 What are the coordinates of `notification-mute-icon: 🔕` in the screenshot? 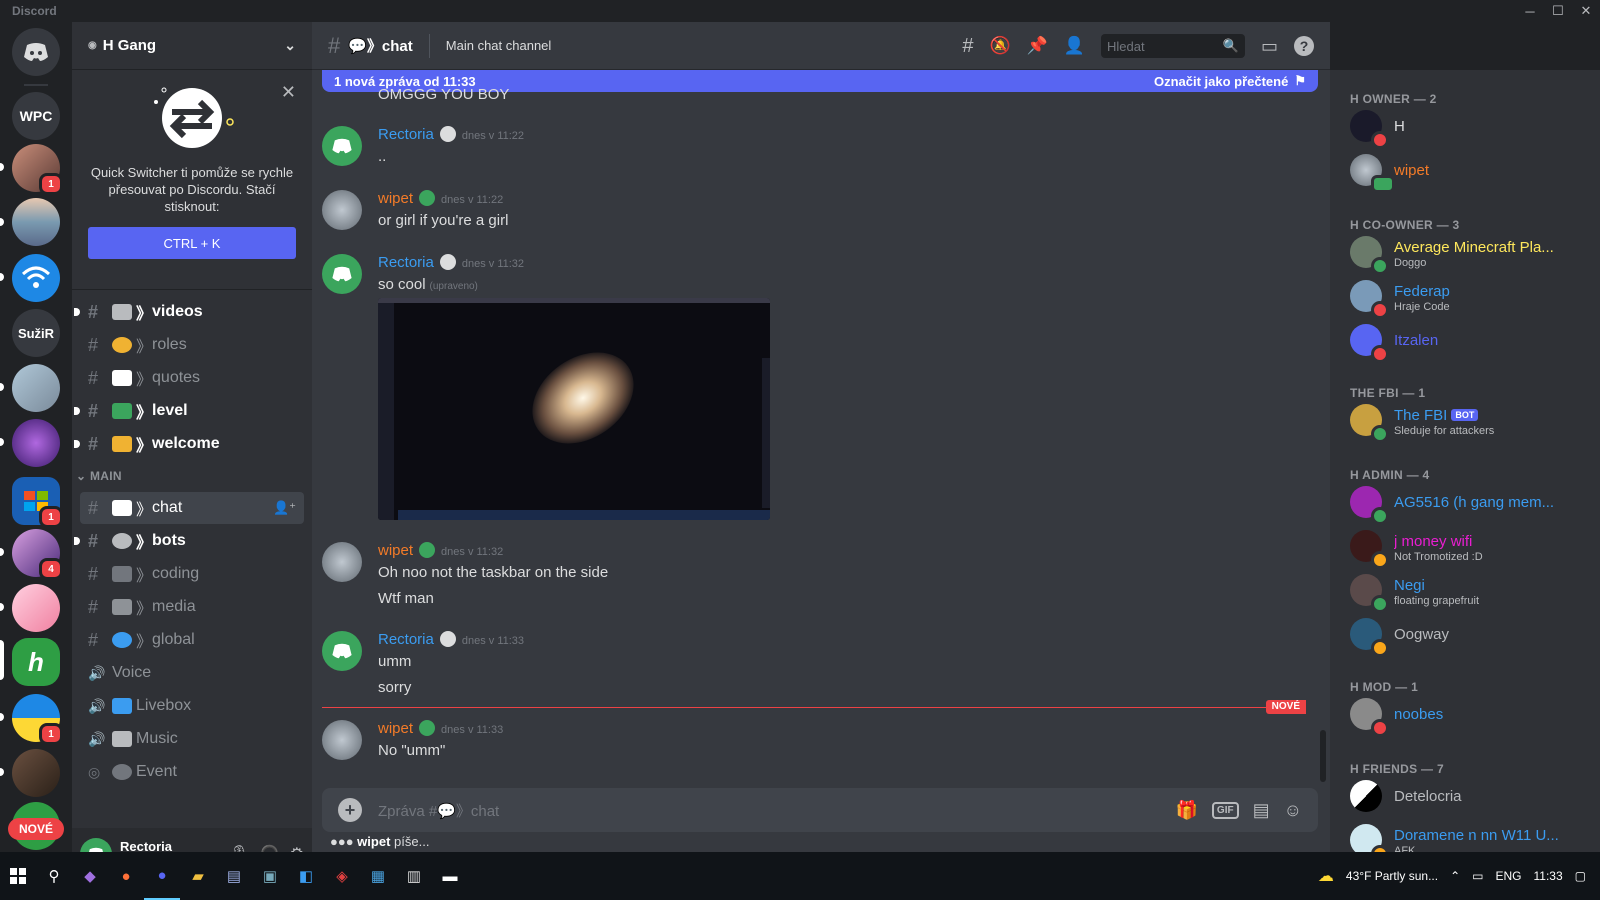 It's located at (999, 46).